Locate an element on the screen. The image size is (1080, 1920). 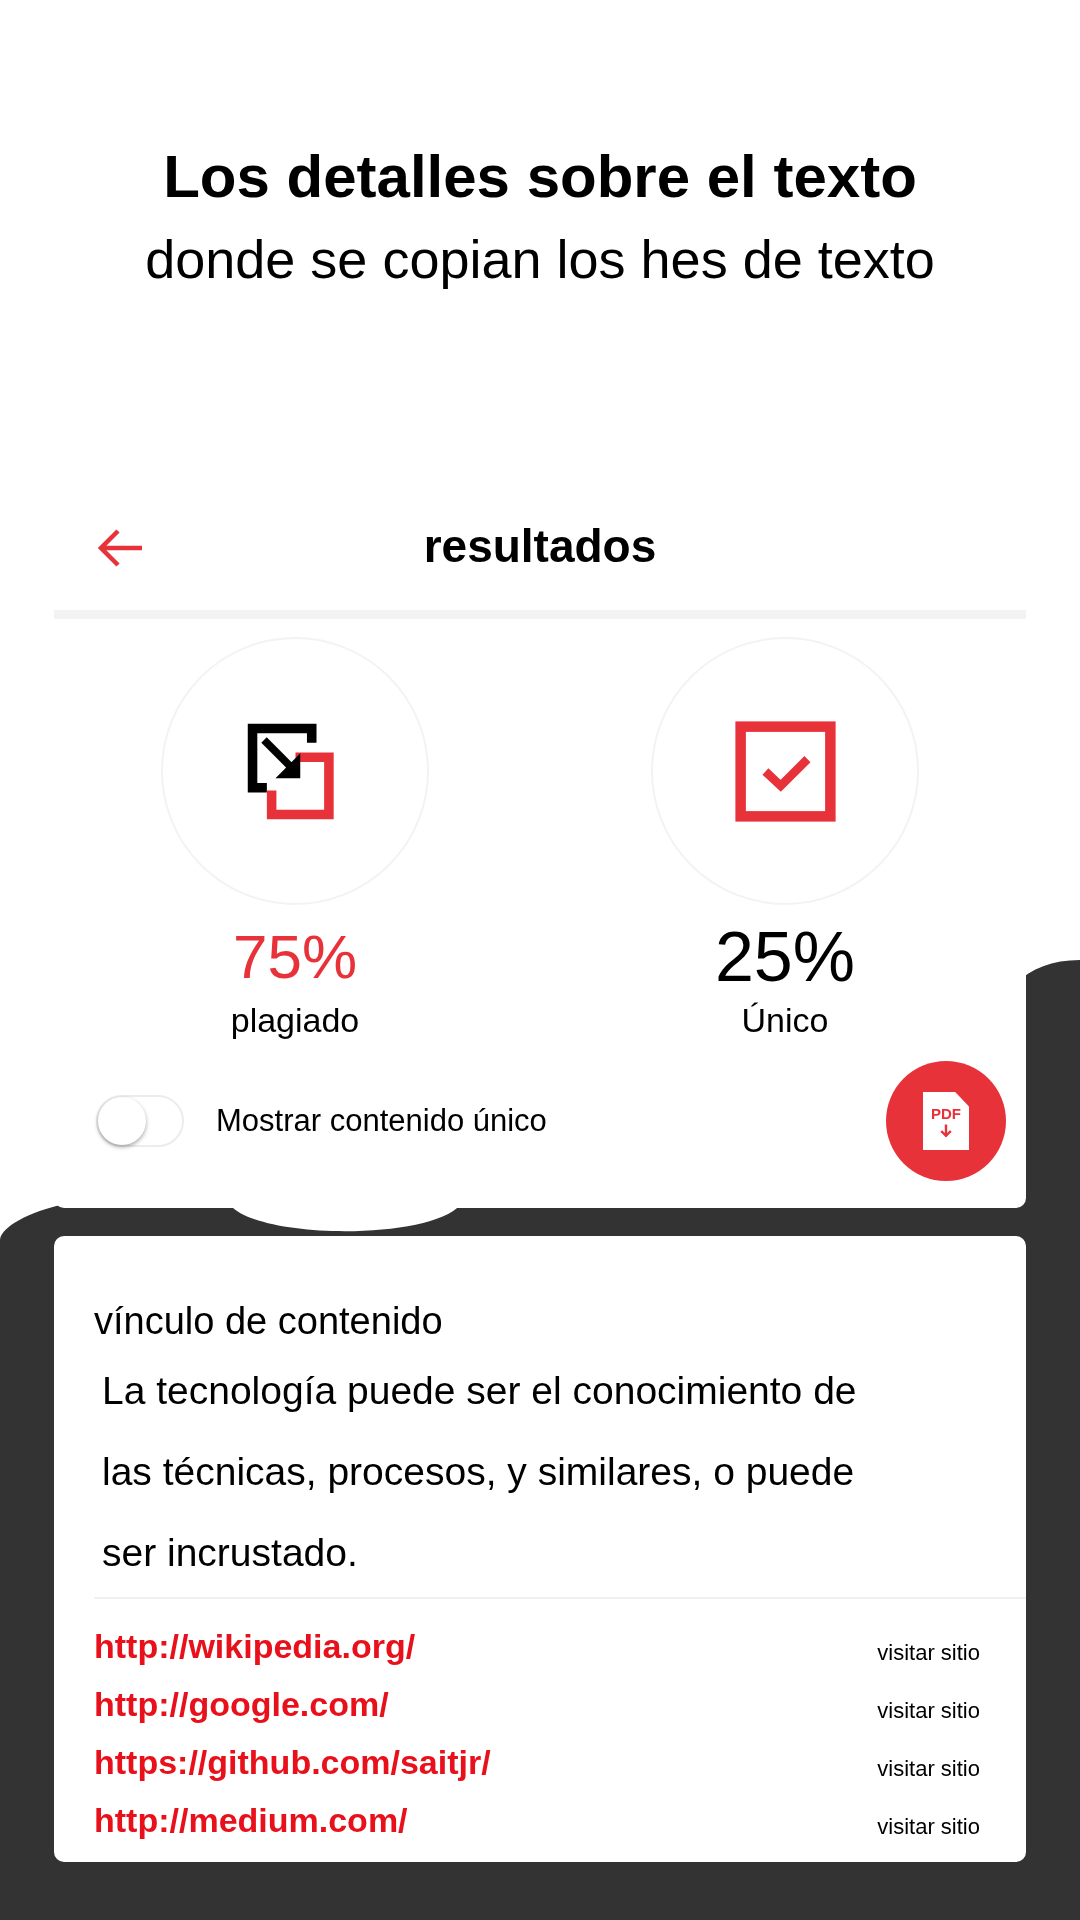
checkbox-icon is located at coordinates (785, 771).